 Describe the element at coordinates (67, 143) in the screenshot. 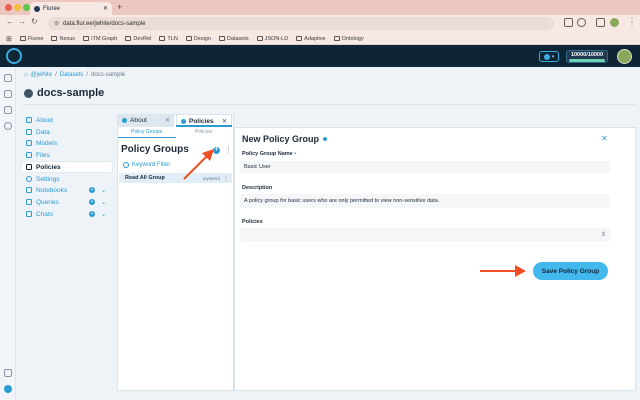

I see `nav-item-models: Models` at that location.